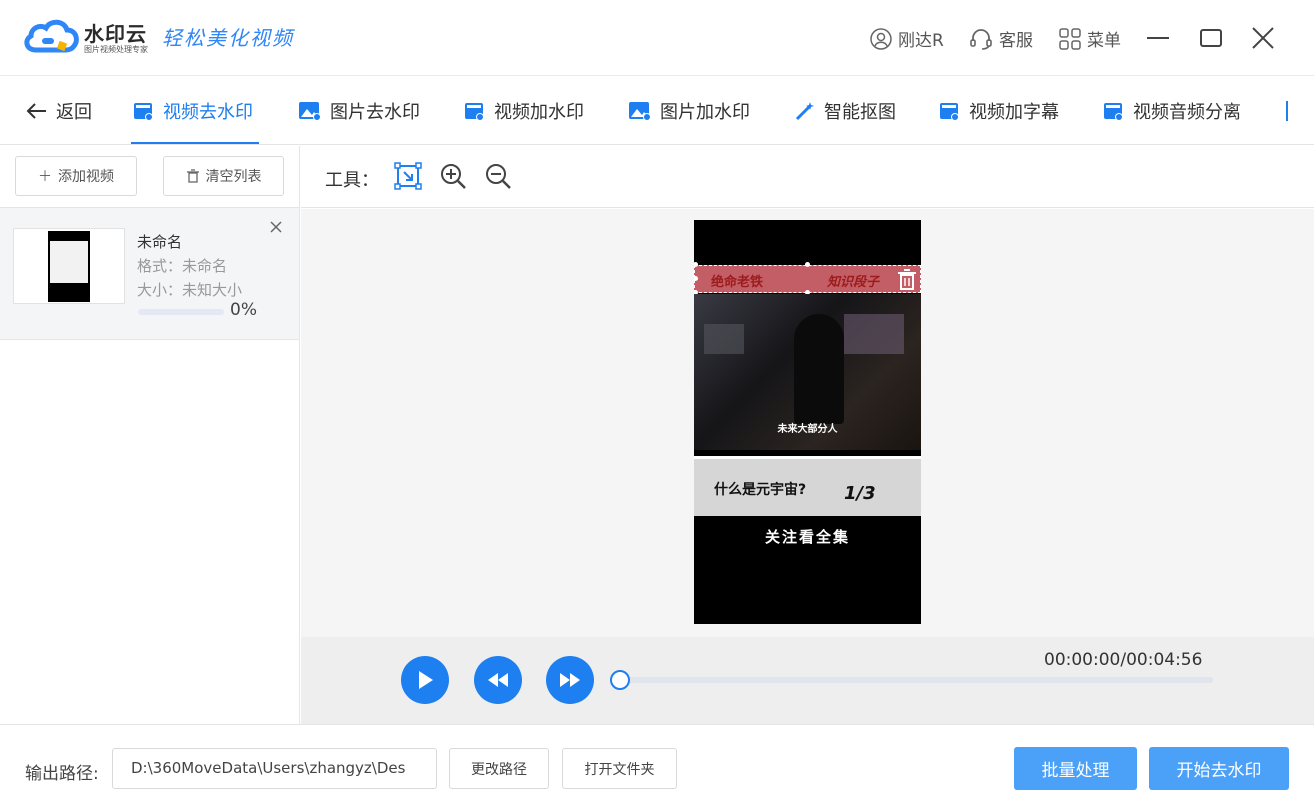 The height and width of the screenshot is (810, 1314). I want to click on video-question: 什么是元宇宙?, so click(760, 490).